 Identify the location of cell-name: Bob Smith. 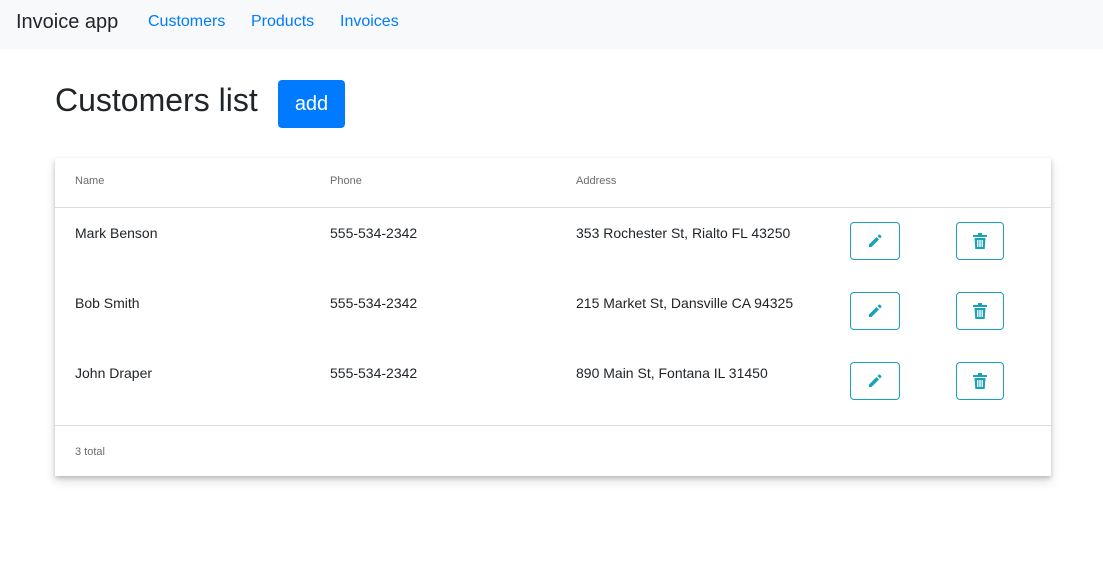
(107, 303).